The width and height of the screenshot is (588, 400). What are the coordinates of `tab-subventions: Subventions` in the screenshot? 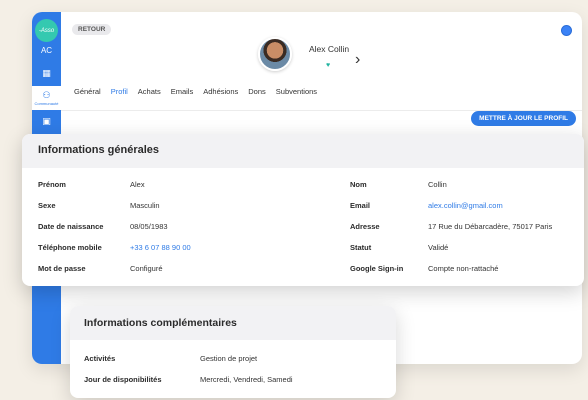 It's located at (296, 91).